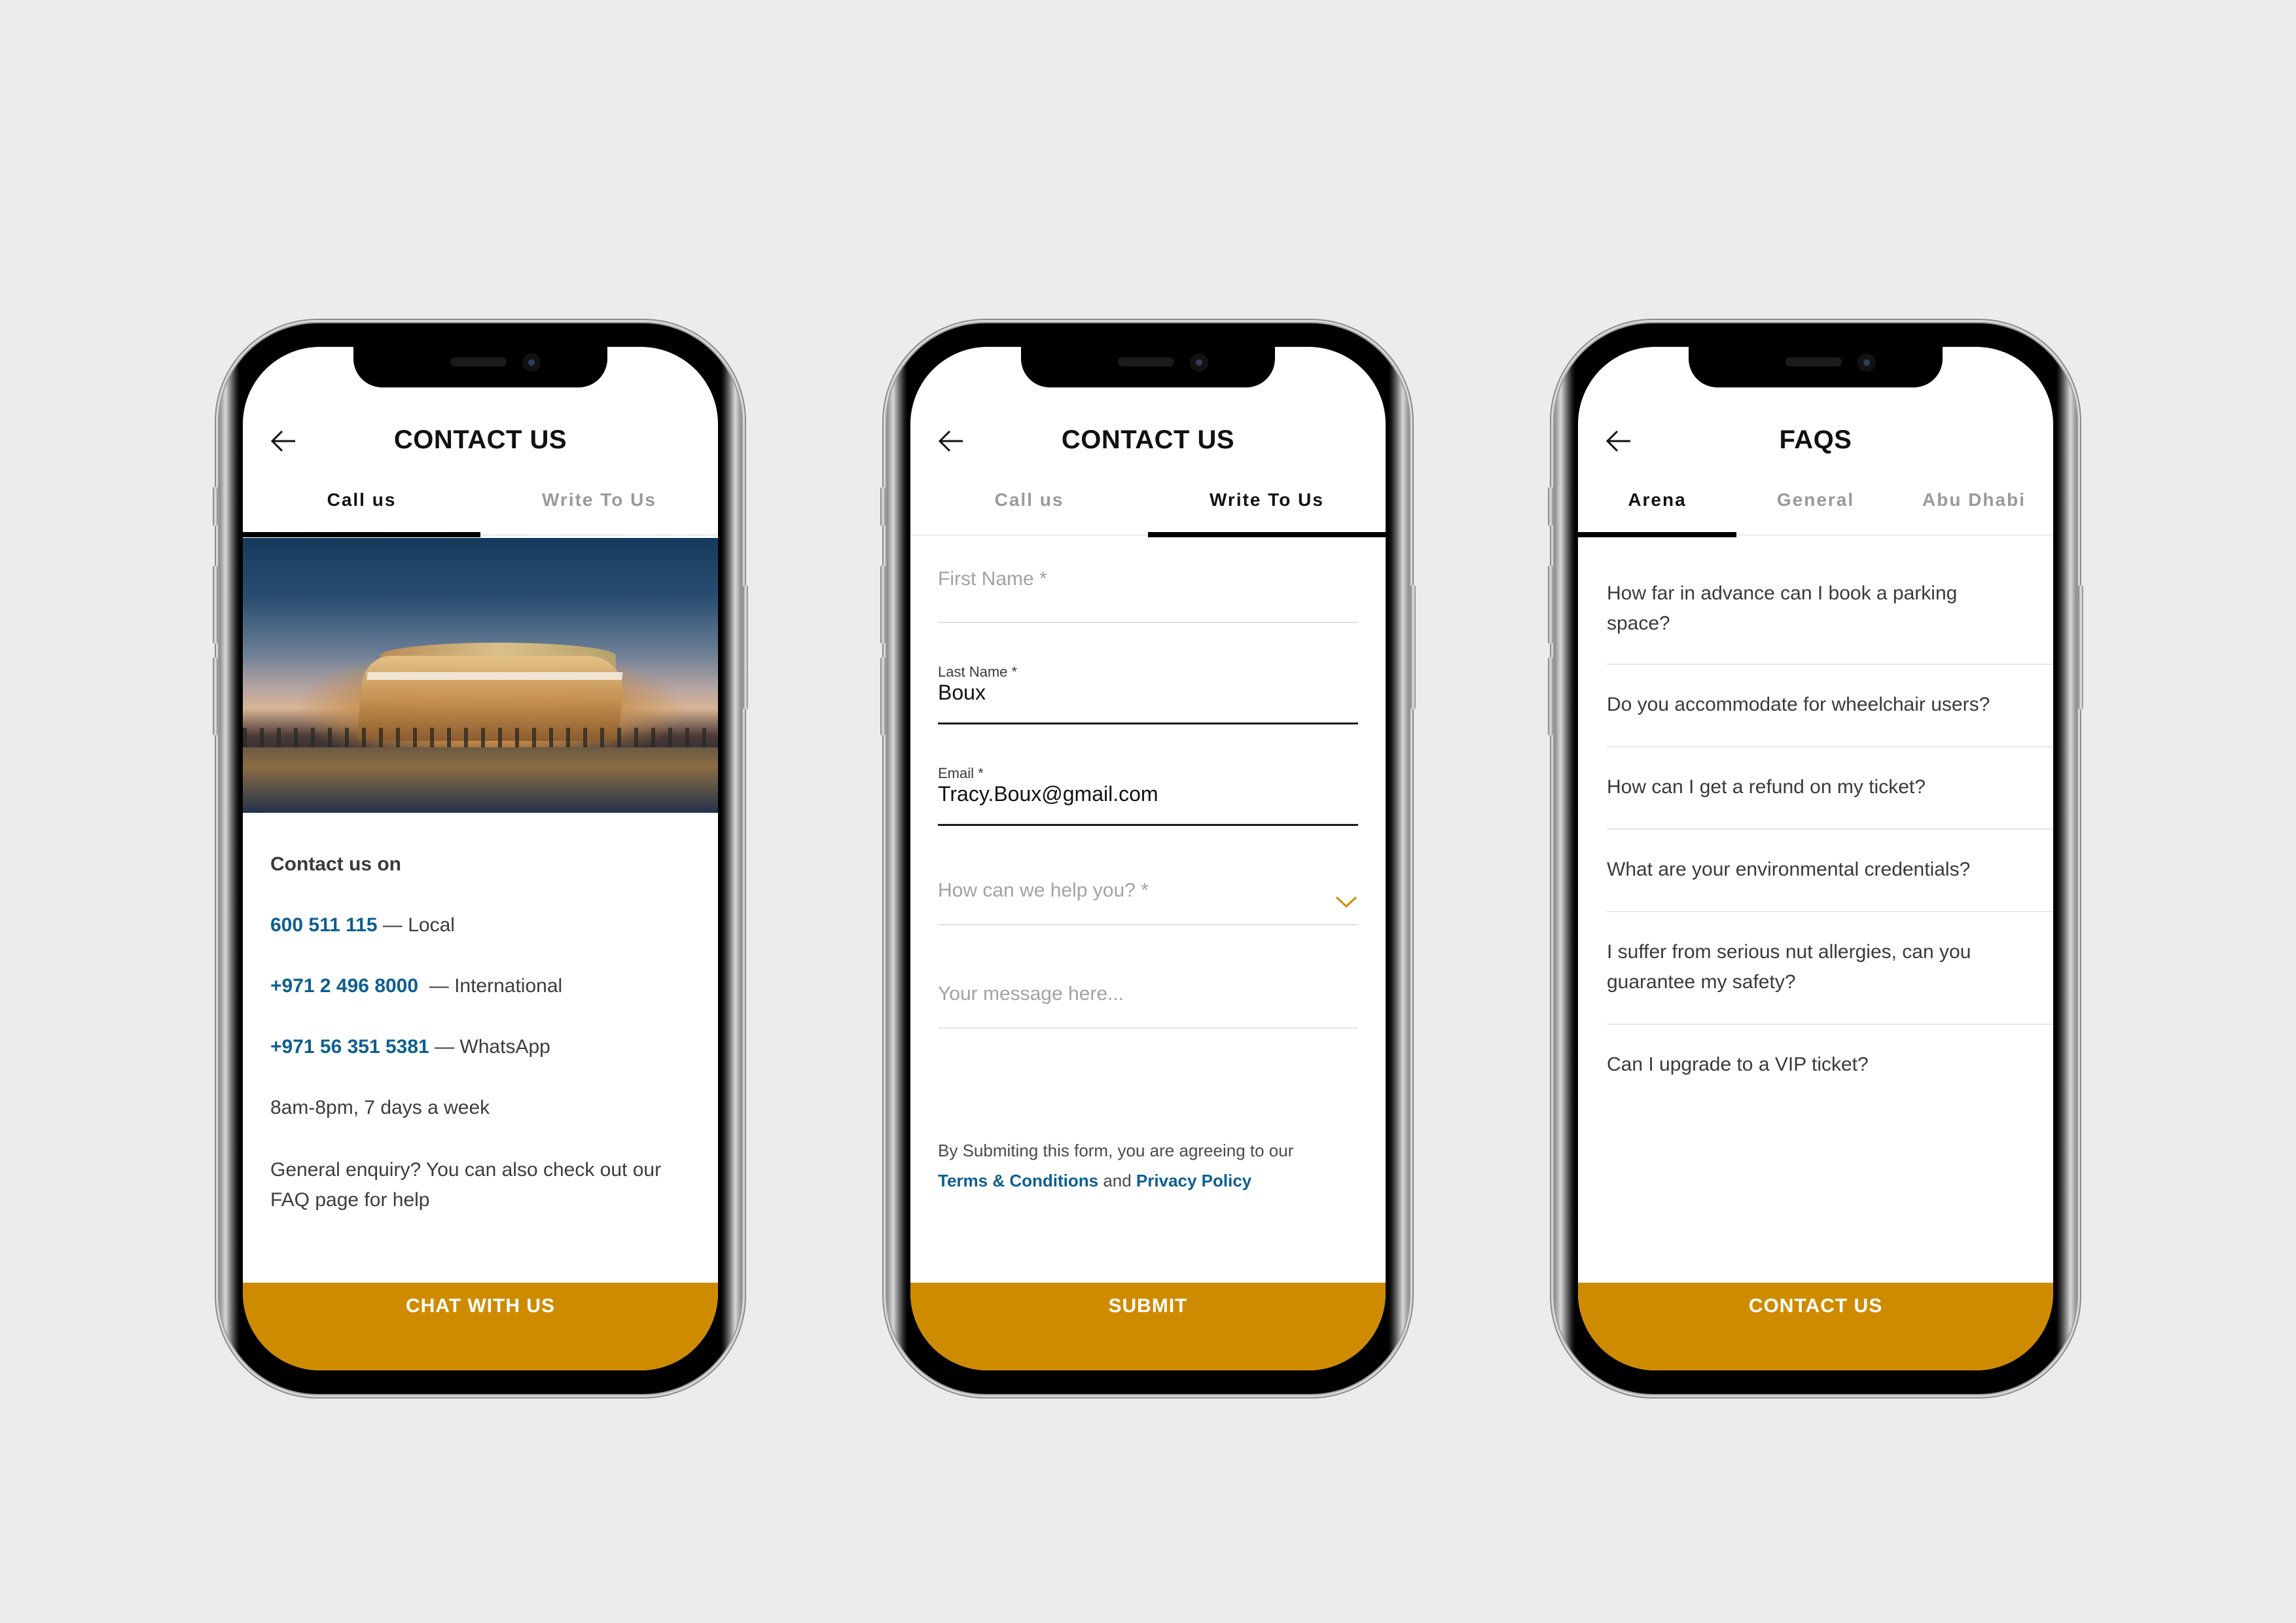 The height and width of the screenshot is (1623, 2296). Describe the element at coordinates (1830, 706) in the screenshot. I see `faq-item: Do you accommodate for wheelchair users?` at that location.